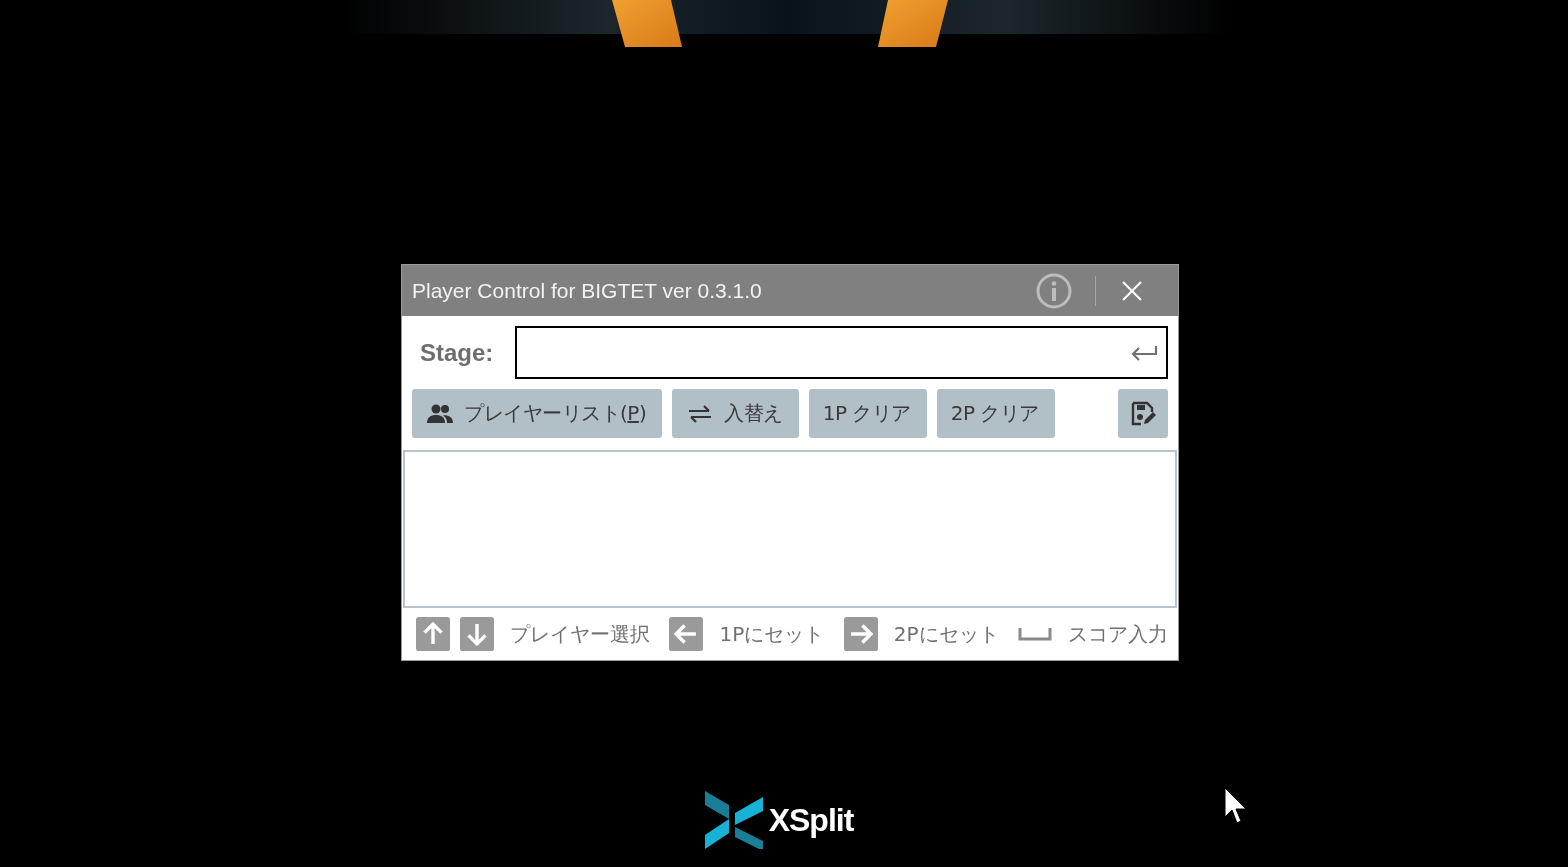 The image size is (1568, 867). What do you see at coordinates (1143, 413) in the screenshot?
I see `save-edit-button` at bounding box center [1143, 413].